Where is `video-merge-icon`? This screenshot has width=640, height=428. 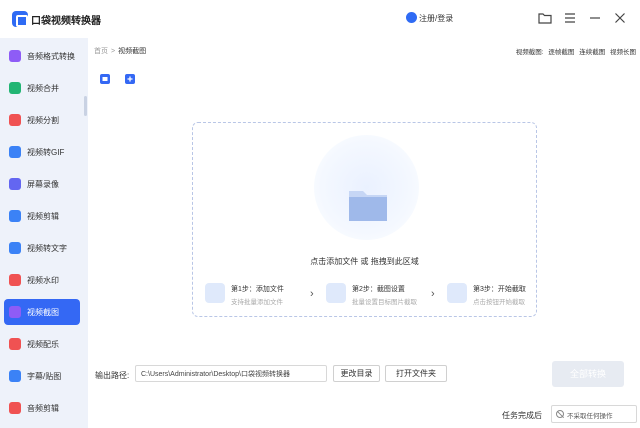
video-merge-icon is located at coordinates (15, 88).